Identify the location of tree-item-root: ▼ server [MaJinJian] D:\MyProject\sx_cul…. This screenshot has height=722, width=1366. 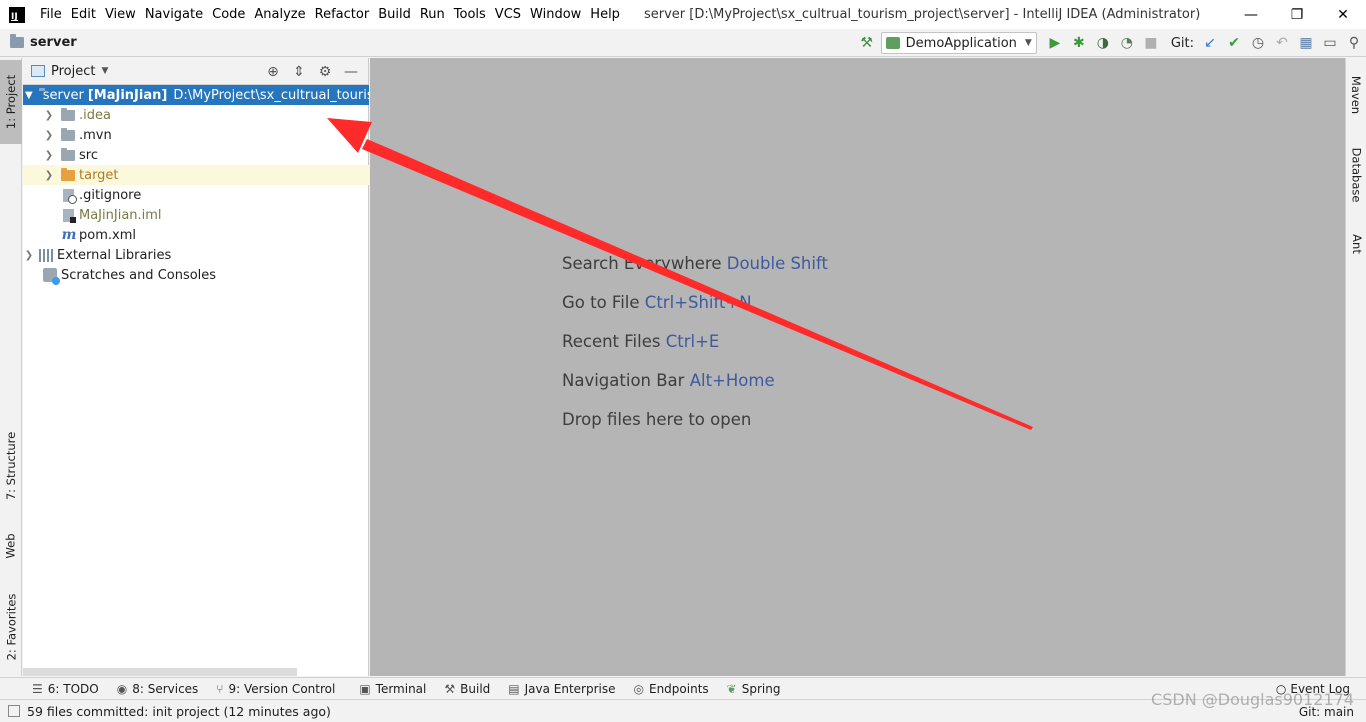
(204, 95).